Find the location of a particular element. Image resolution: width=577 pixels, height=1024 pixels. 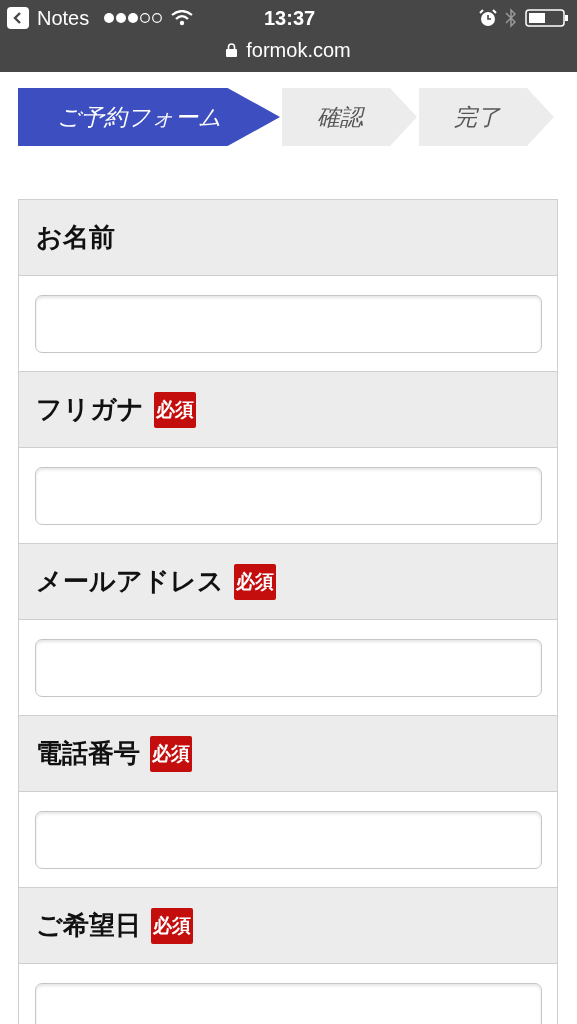

lock-icon is located at coordinates (232, 50).